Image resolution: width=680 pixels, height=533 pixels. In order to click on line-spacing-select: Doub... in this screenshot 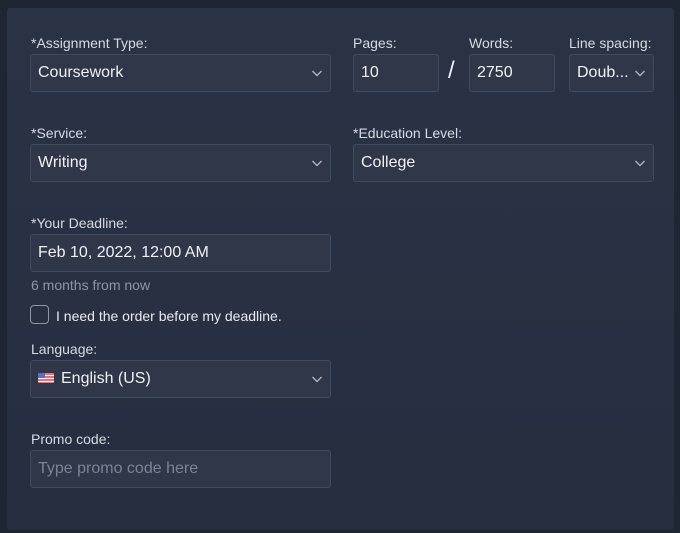, I will do `click(611, 73)`.